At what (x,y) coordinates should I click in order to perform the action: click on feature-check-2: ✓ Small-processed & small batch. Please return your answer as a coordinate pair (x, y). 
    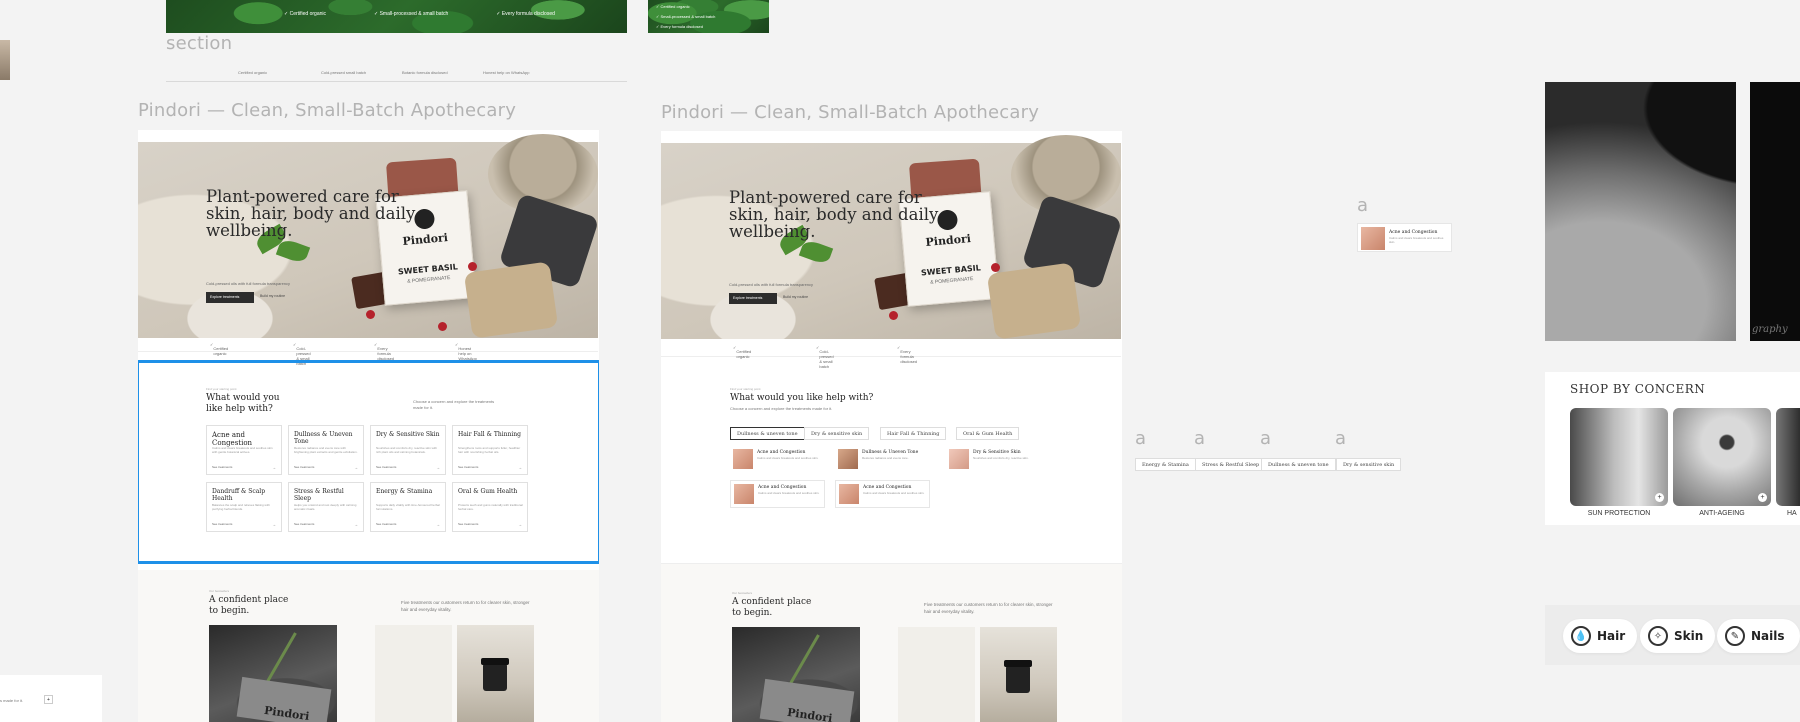
    Looking at the image, I should click on (411, 14).